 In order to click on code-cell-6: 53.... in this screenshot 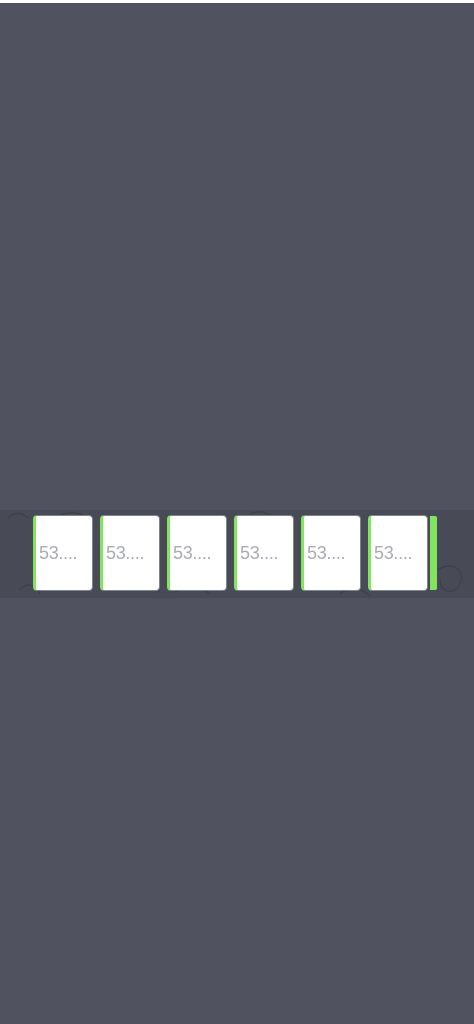, I will do `click(398, 553)`.